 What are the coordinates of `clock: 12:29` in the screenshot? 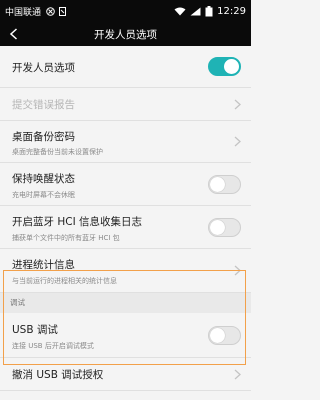 It's located at (231, 11).